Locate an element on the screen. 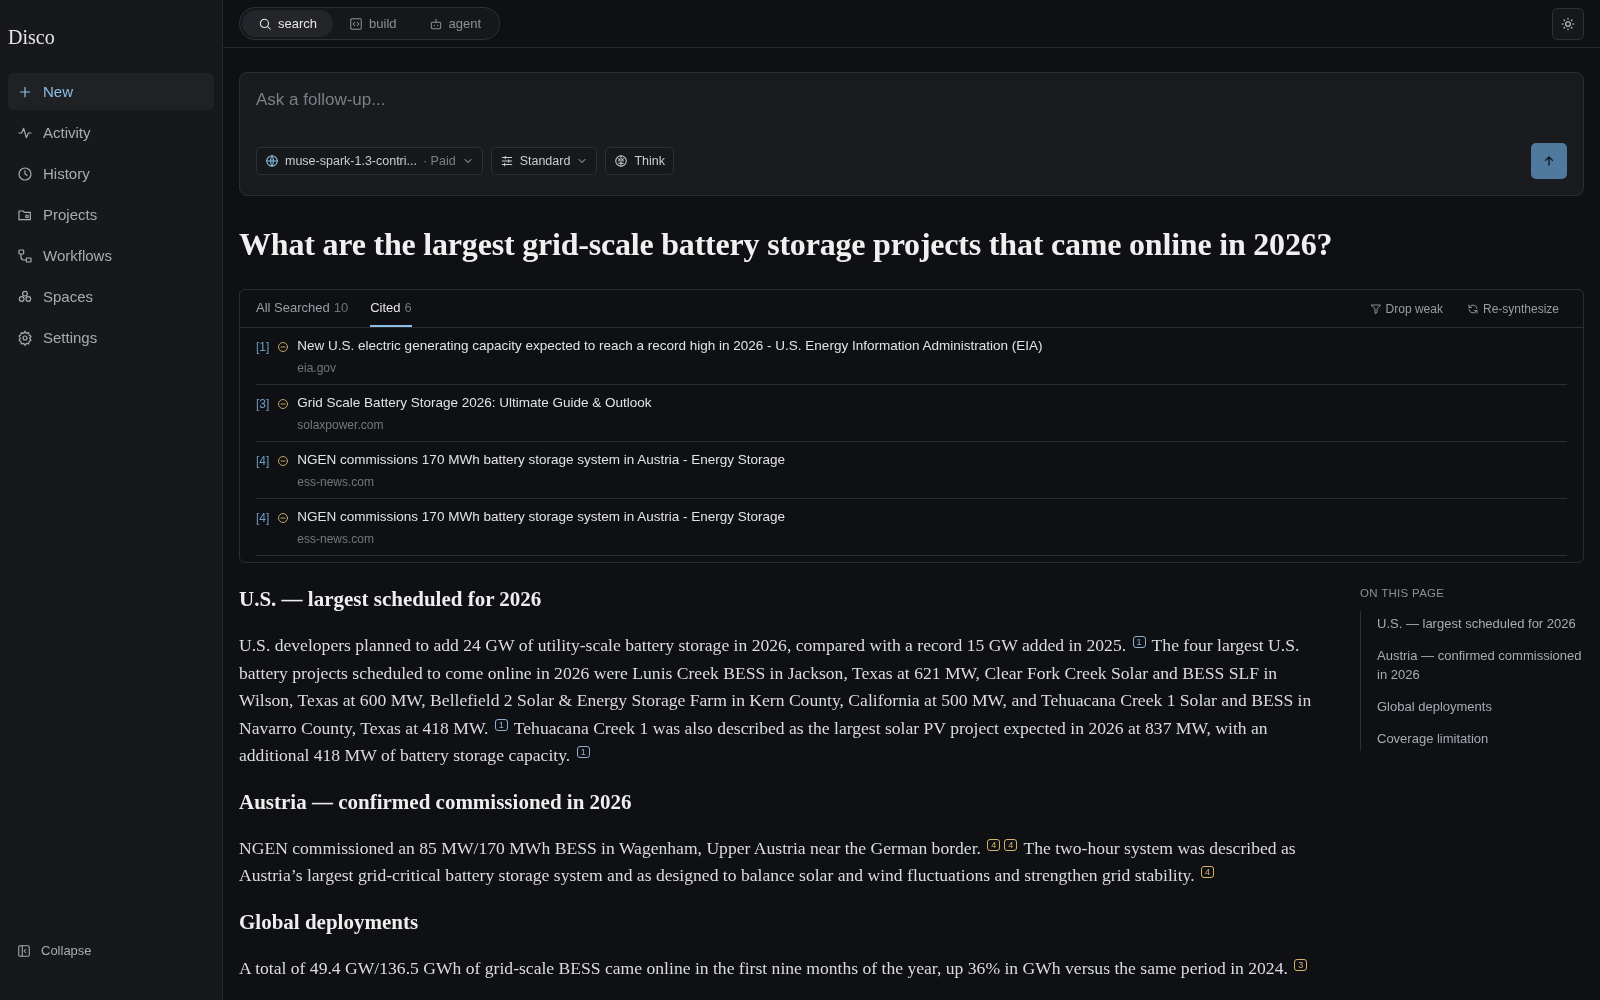 Image resolution: width=1600 pixels, height=1000 pixels. clock-icon is located at coordinates (25, 173).